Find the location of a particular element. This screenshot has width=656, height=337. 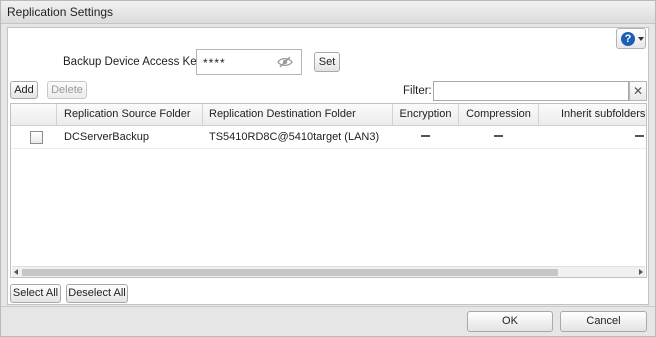

compression-value is located at coordinates (498, 136).